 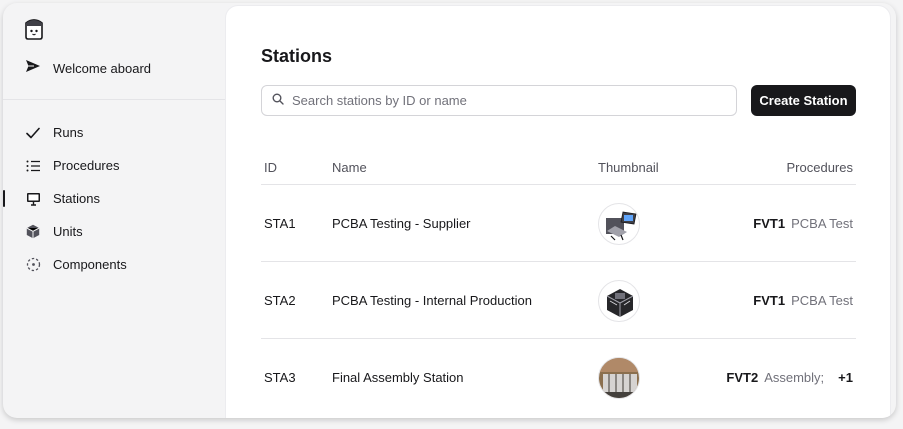 What do you see at coordinates (68, 132) in the screenshot?
I see `sidebar-item-label: Runs` at bounding box center [68, 132].